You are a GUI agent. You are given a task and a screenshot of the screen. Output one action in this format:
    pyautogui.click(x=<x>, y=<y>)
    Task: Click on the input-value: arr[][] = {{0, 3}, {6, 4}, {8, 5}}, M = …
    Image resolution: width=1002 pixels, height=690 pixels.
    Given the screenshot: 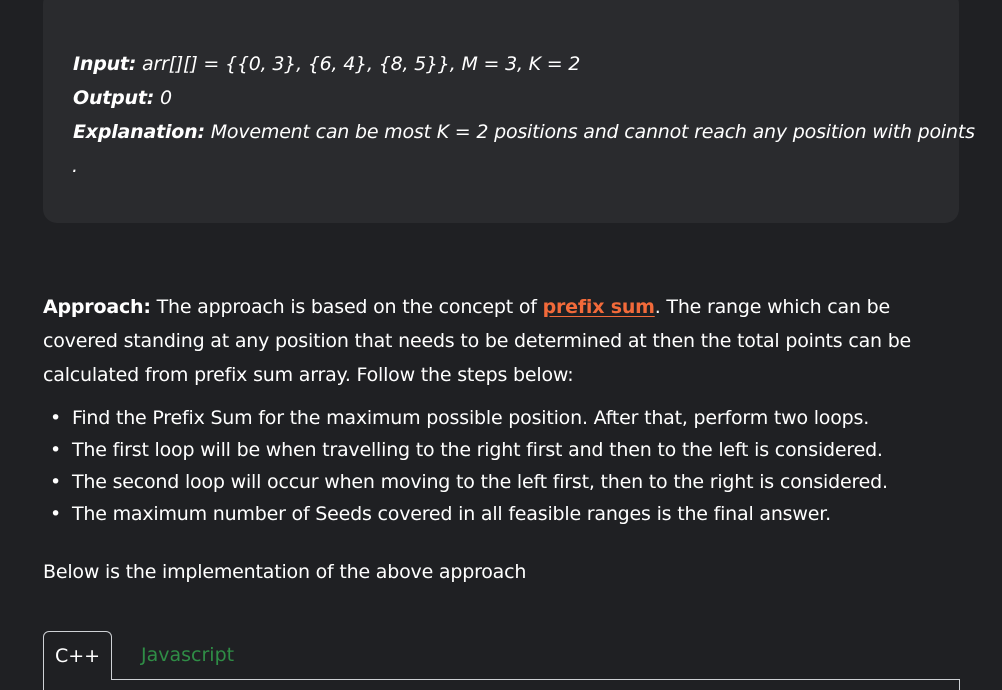 What is the action you would take?
    pyautogui.click(x=358, y=64)
    